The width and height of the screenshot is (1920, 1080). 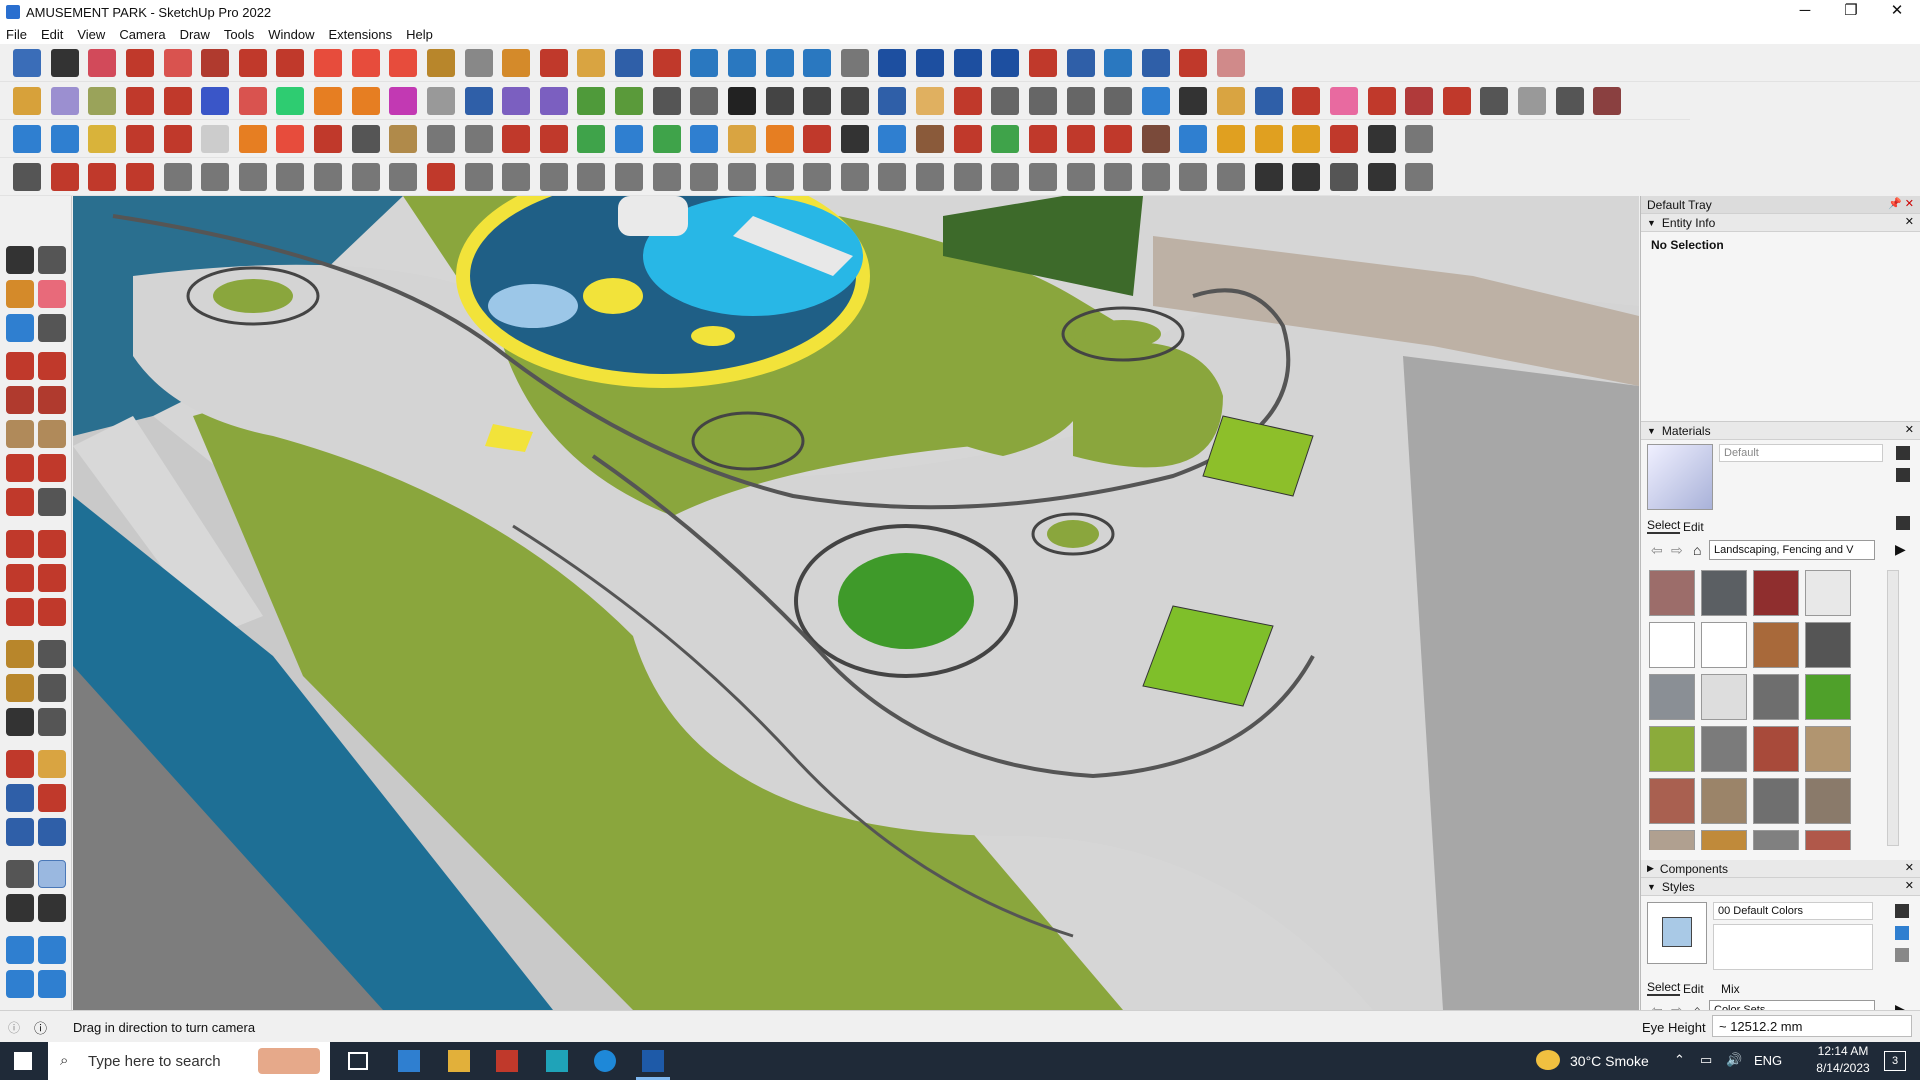 What do you see at coordinates (1776, 801) in the screenshot?
I see `swatch-dark-gravel` at bounding box center [1776, 801].